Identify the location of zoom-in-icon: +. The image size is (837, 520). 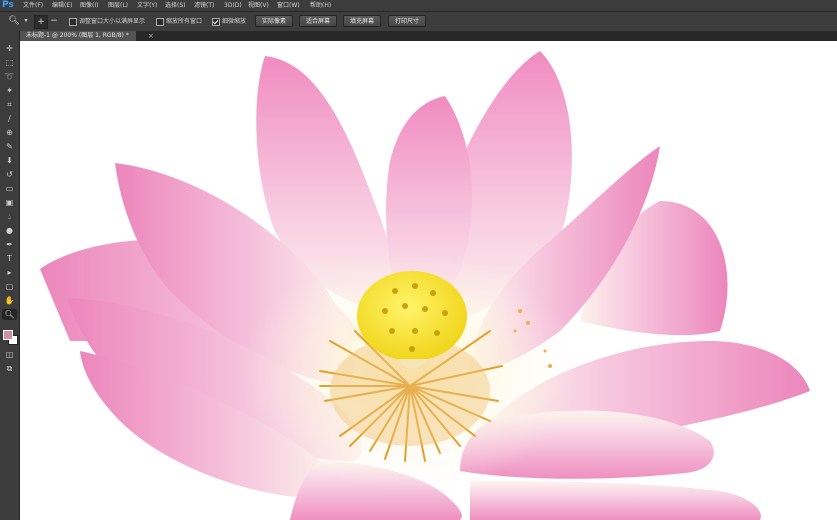
(41, 22).